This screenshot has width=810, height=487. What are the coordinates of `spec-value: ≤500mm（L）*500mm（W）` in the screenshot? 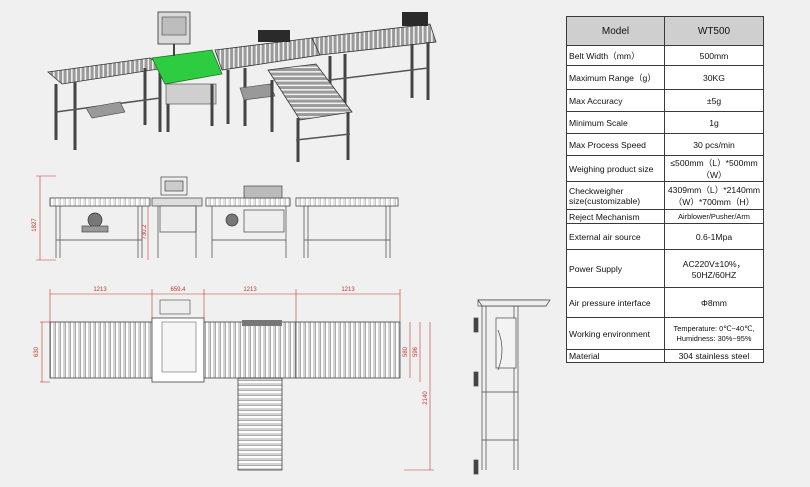 It's located at (714, 168).